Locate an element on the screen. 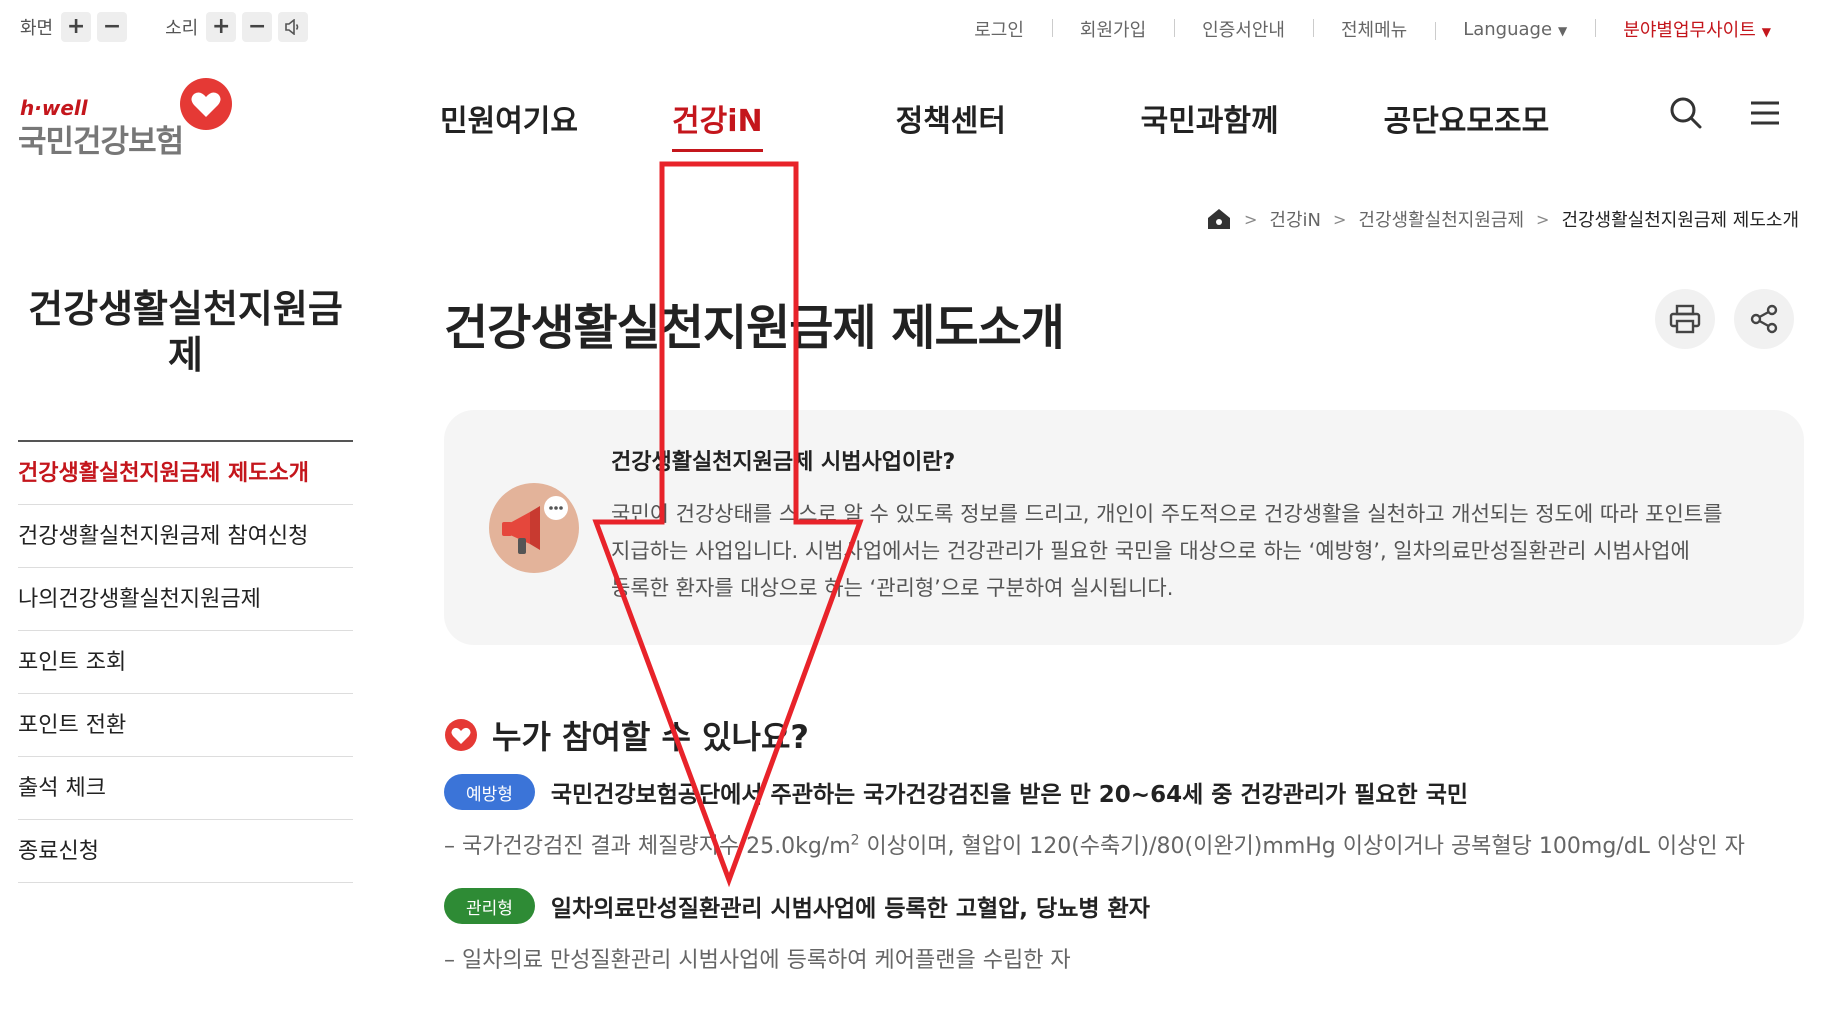  language-label: Language is located at coordinates (1508, 29).